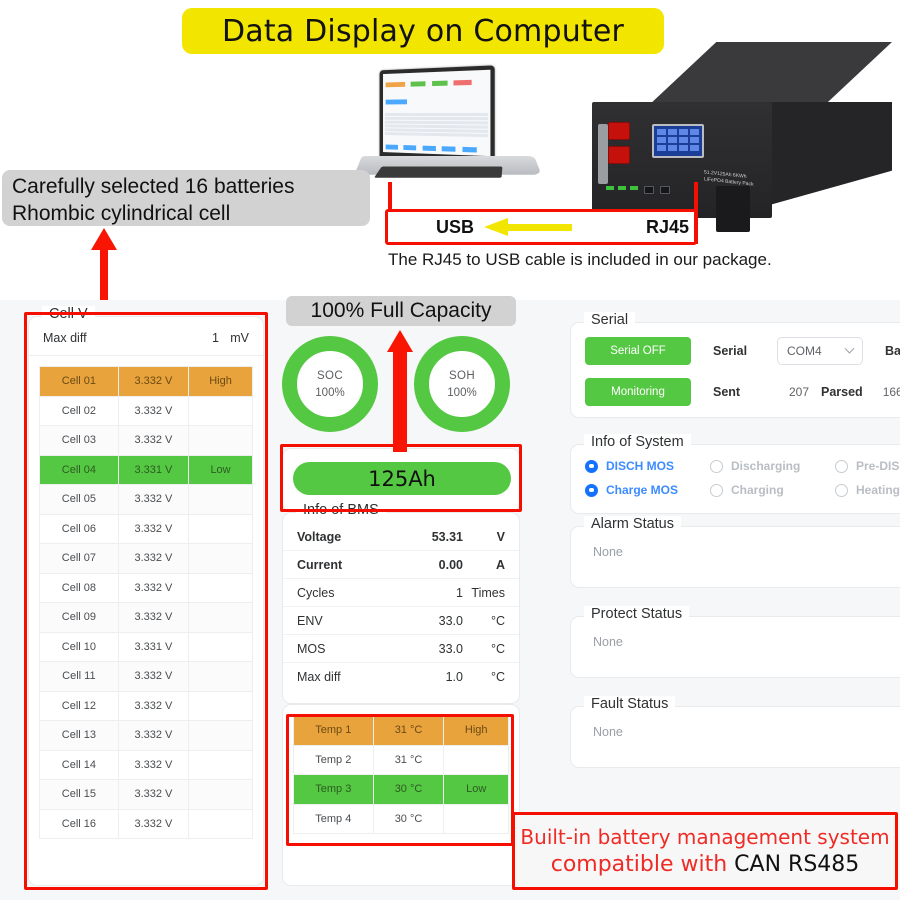 The image size is (900, 900). I want to click on baud-rate-label: Baud r, so click(892, 351).